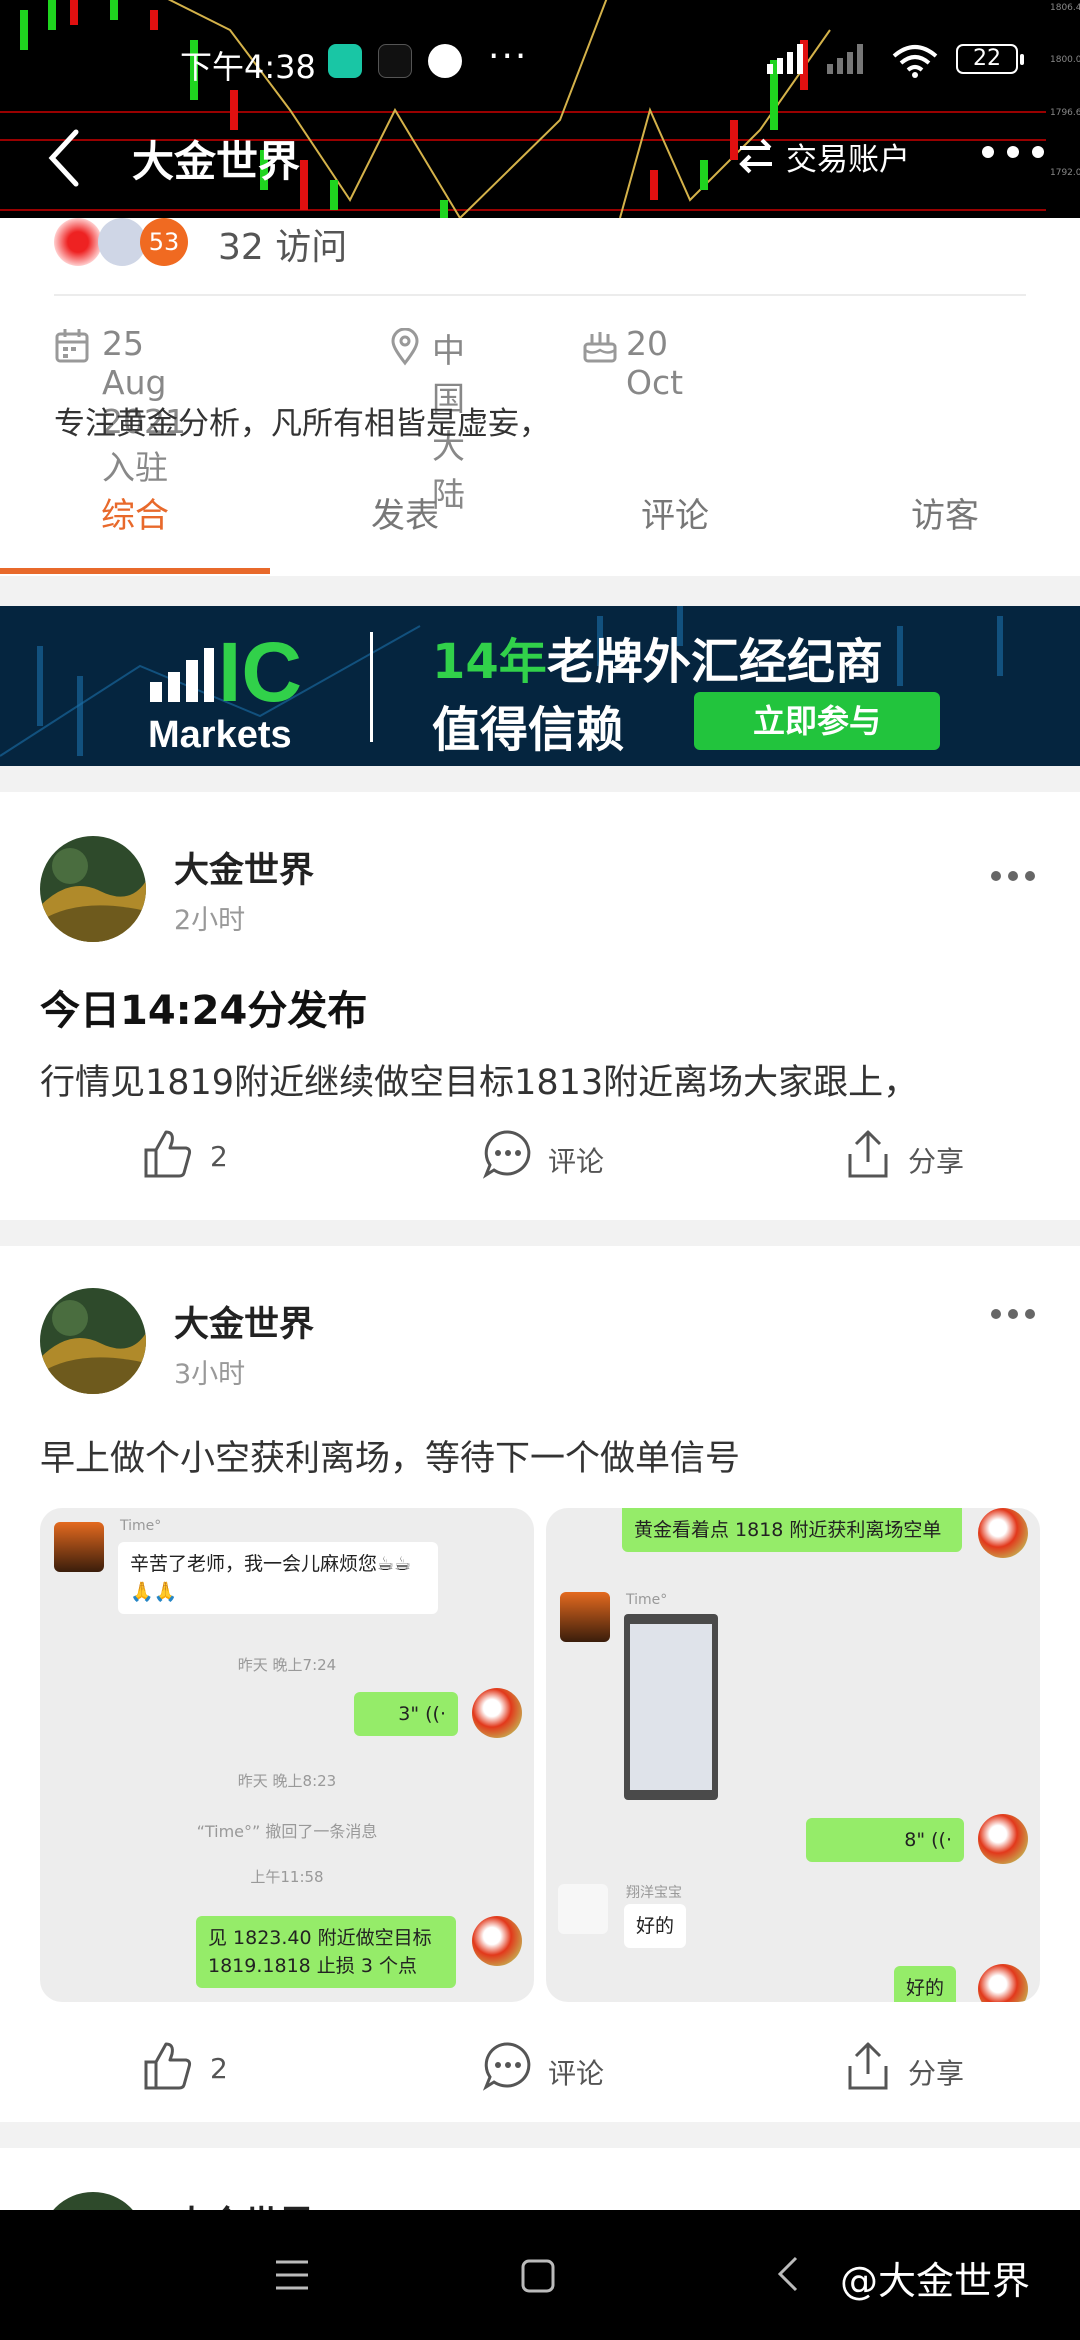 This screenshot has height=2340, width=1080. I want to click on tab-posts: 发表, so click(405, 512).